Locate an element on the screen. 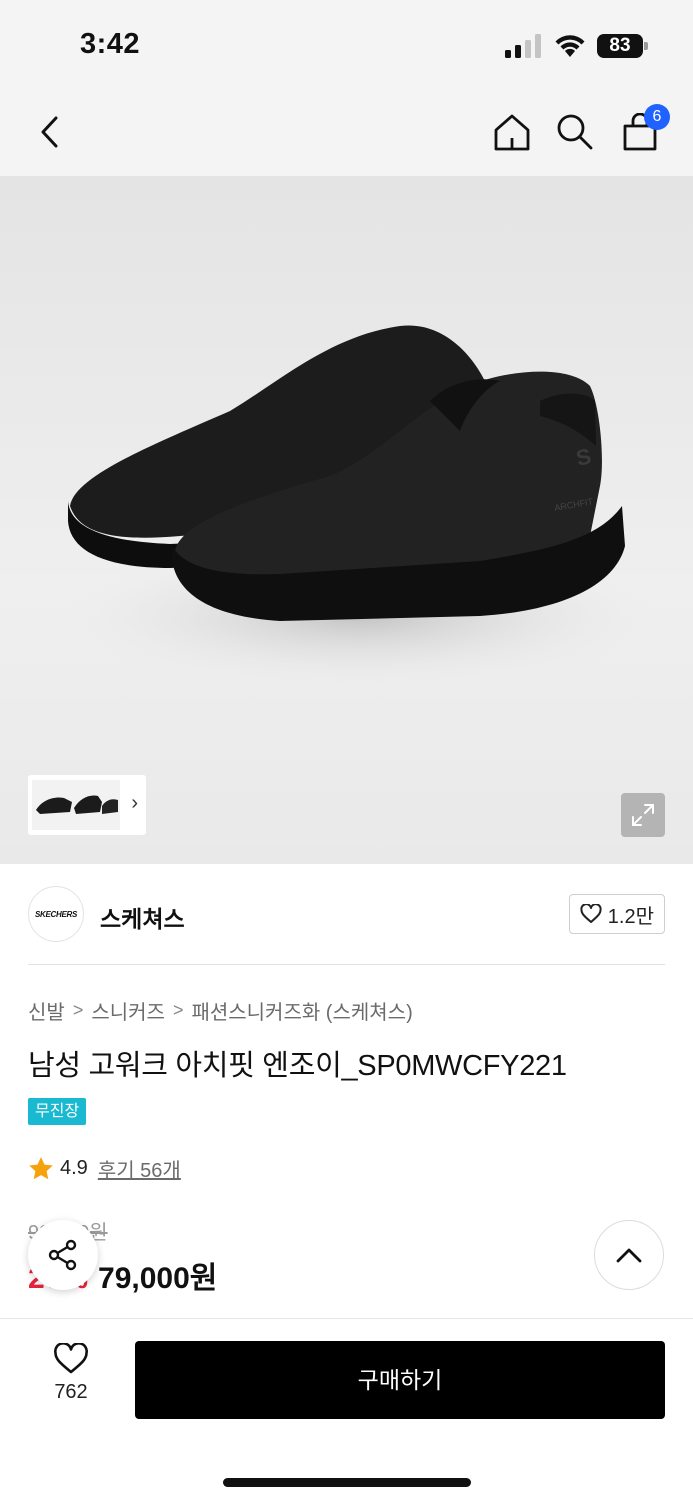 This screenshot has height=1500, width=693. sale-price: 79,000원 is located at coordinates (158, 1278).